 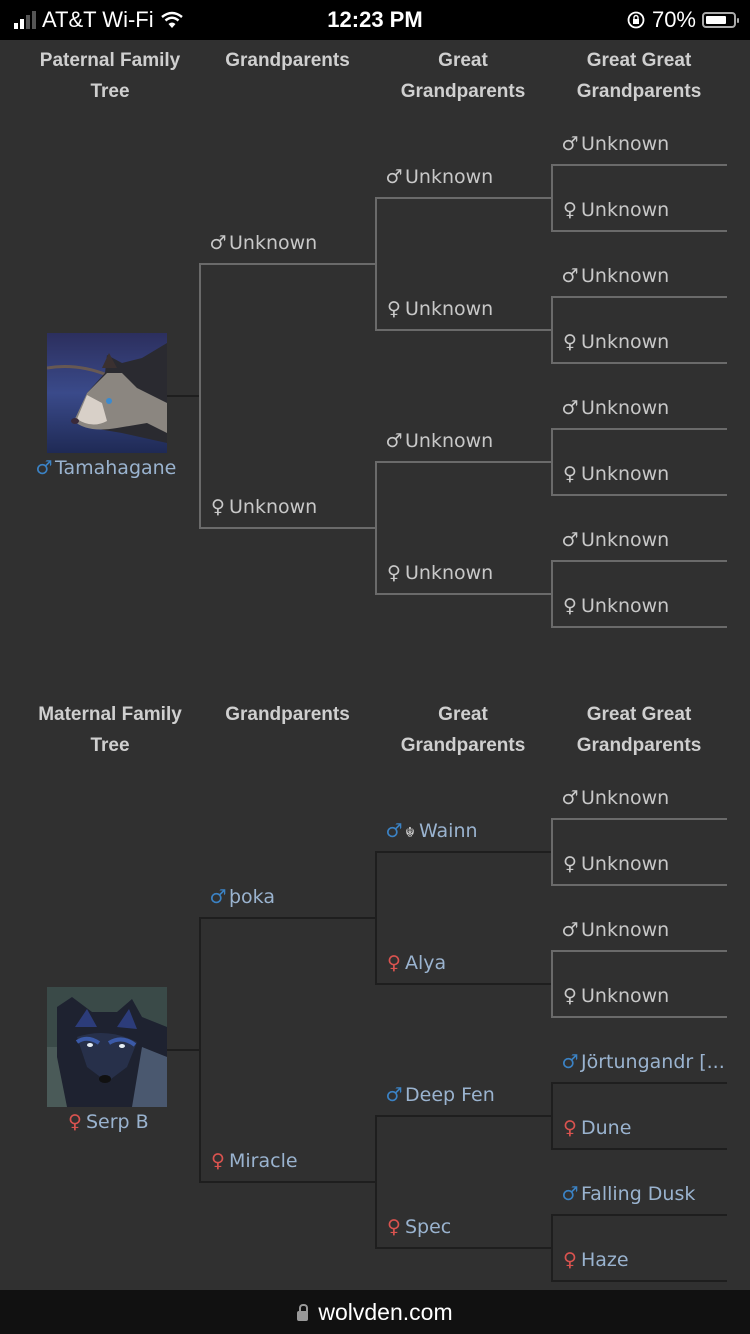 What do you see at coordinates (252, 897) in the screenshot?
I see `wolf-name: þoka` at bounding box center [252, 897].